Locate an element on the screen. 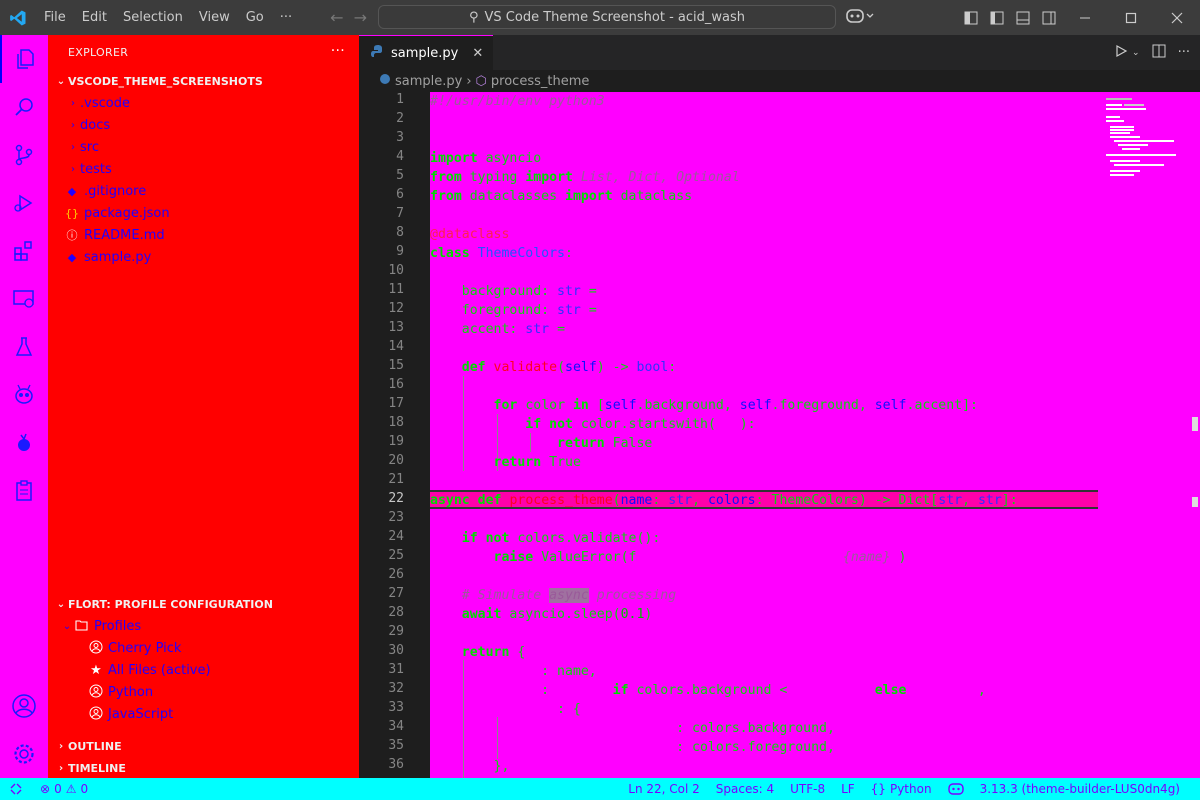 The image size is (1200, 800). profile-item: Cherry Pick is located at coordinates (203, 648).